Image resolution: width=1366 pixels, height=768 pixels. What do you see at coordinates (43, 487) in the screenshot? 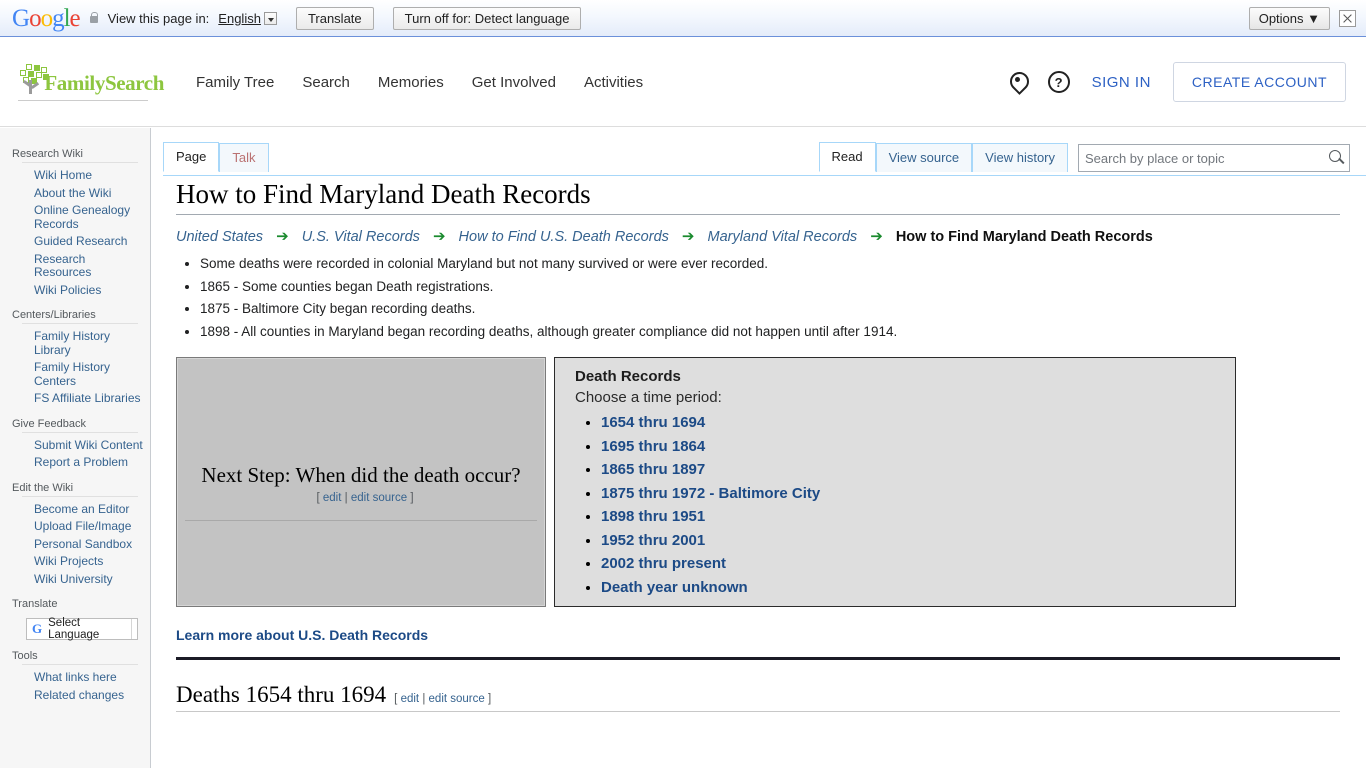
I see `sidebar-heading-edit-the-wiki: Edit the Wiki` at bounding box center [43, 487].